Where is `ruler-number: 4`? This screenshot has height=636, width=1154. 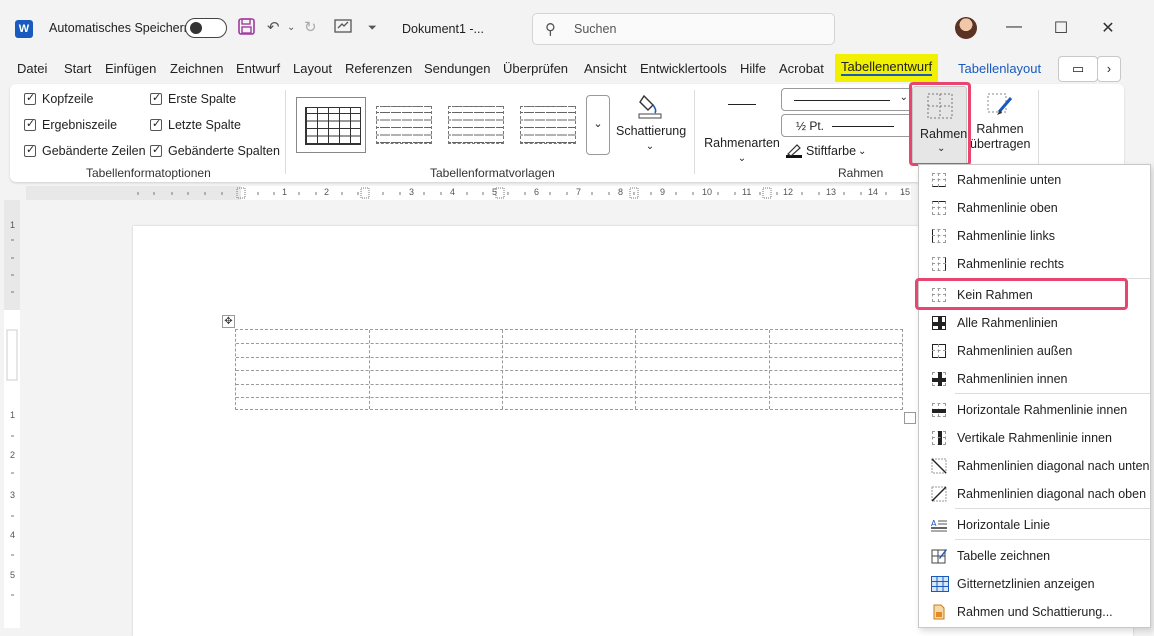
ruler-number: 4 is located at coordinates (13, 535).